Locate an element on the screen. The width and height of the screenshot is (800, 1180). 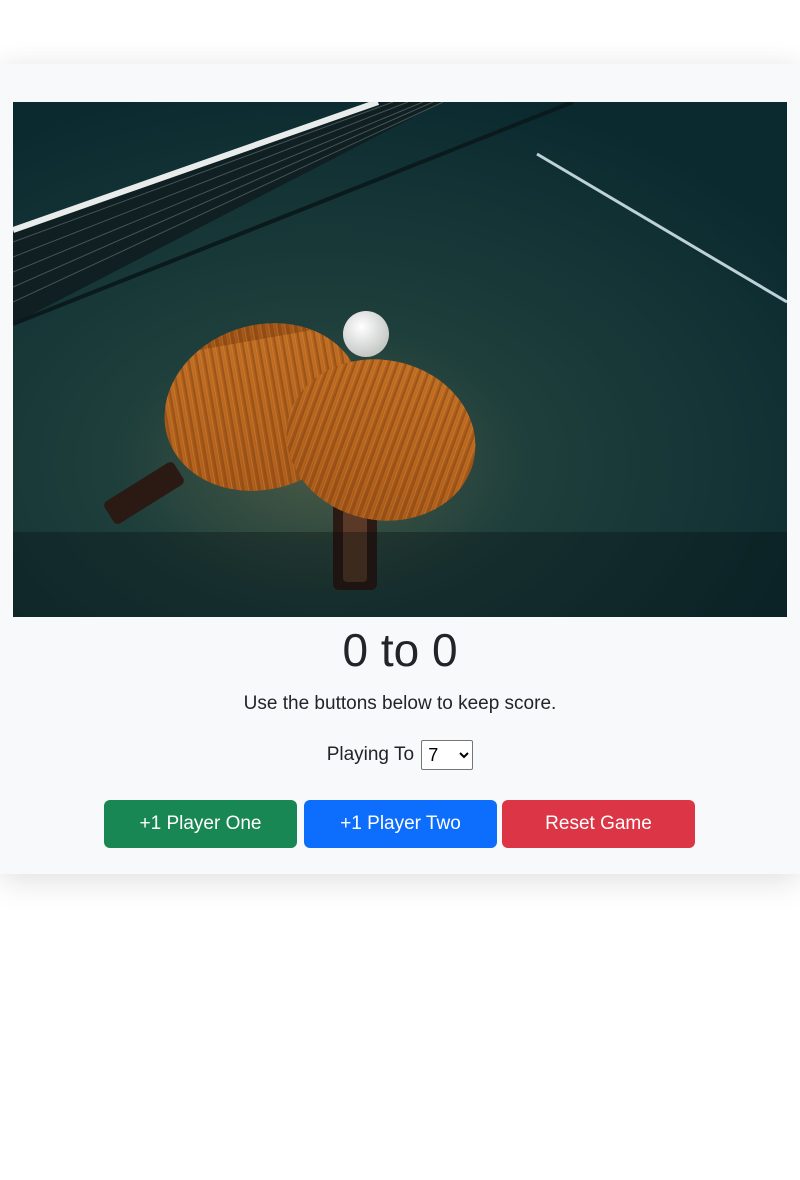
score-display: 0 to 0 is located at coordinates (400, 650).